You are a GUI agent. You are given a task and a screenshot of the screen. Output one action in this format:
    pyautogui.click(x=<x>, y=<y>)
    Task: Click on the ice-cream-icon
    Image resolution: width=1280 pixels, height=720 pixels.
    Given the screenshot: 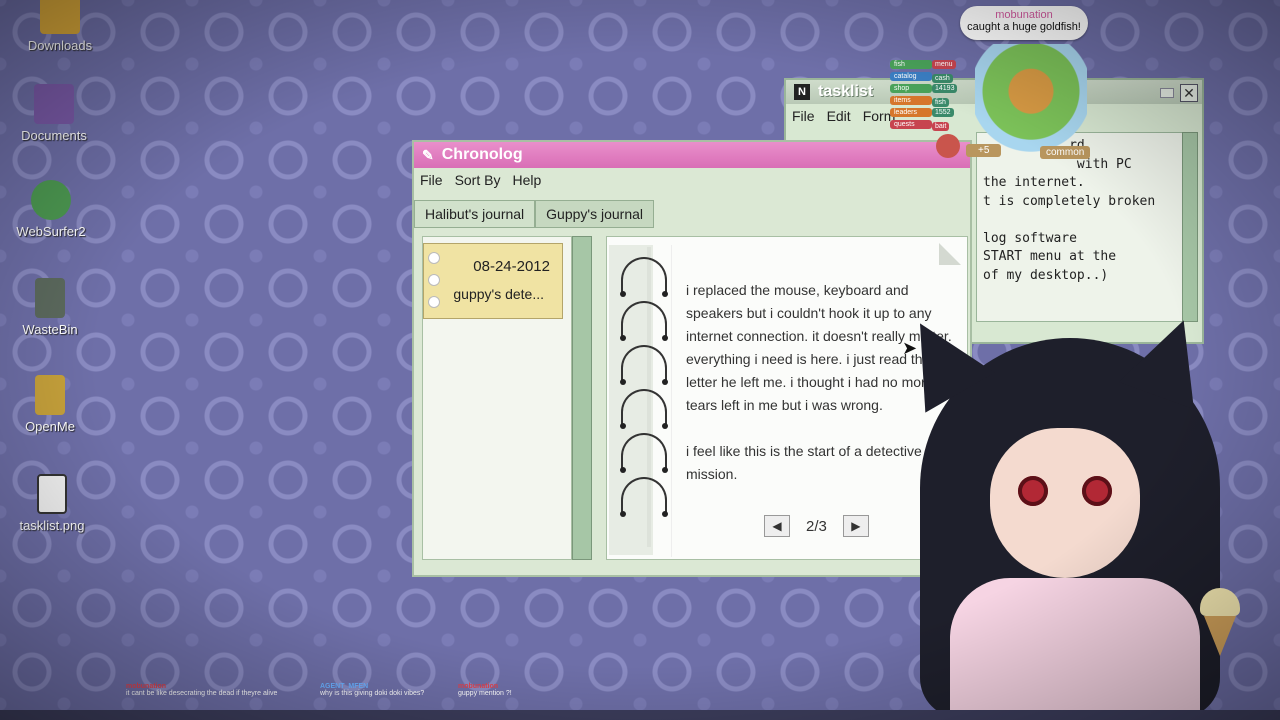 What is the action you would take?
    pyautogui.click(x=1220, y=623)
    